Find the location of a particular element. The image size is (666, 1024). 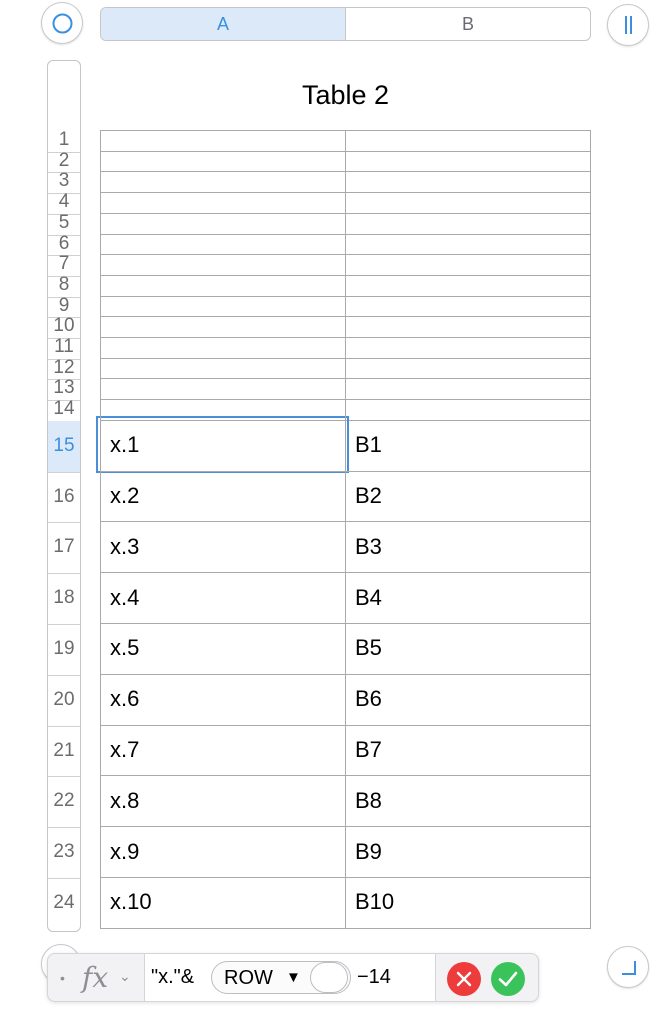

row-number: 16 is located at coordinates (64, 497).